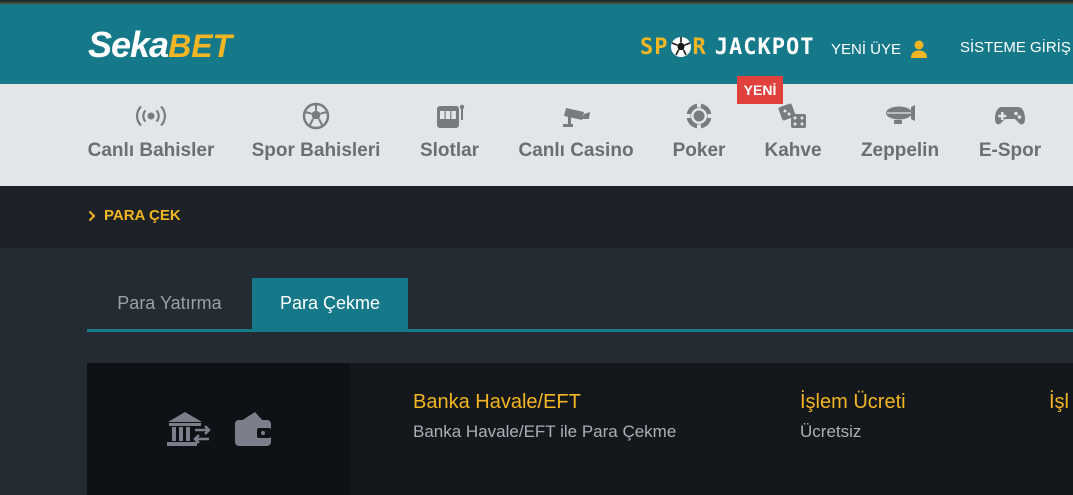 This screenshot has width=1073, height=495. Describe the element at coordinates (151, 135) in the screenshot. I see `nav-item-canli-bahisler: Canlı Bahisler` at that location.